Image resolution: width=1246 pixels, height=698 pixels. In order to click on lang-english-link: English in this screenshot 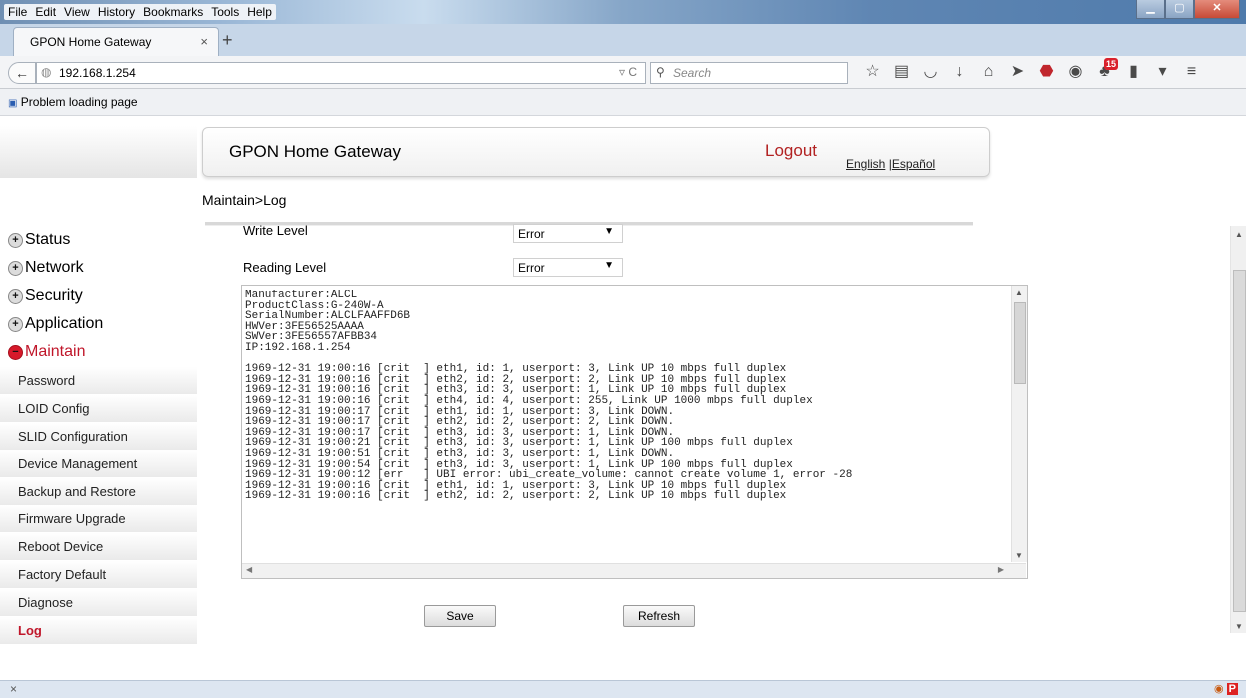, I will do `click(865, 164)`.